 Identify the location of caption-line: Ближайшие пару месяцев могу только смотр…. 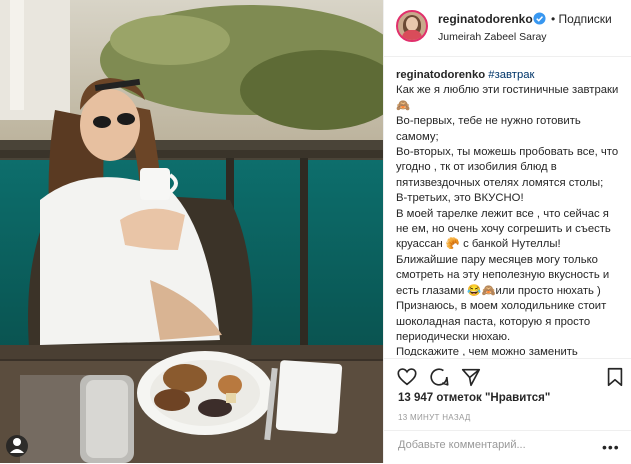
(503, 275).